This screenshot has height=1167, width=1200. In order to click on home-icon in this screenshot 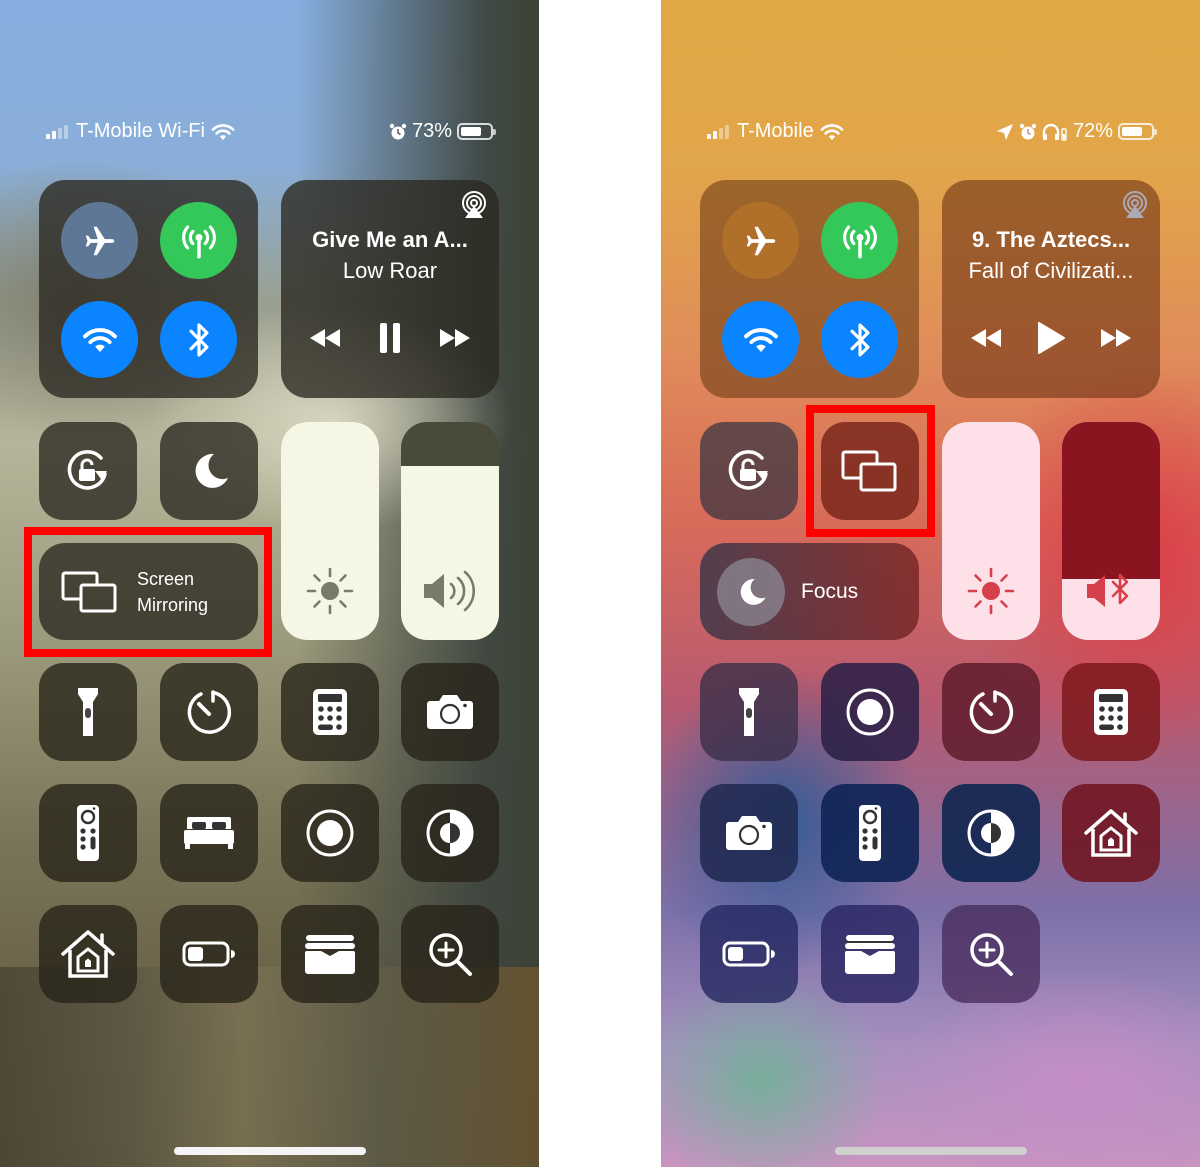, I will do `click(1111, 833)`.